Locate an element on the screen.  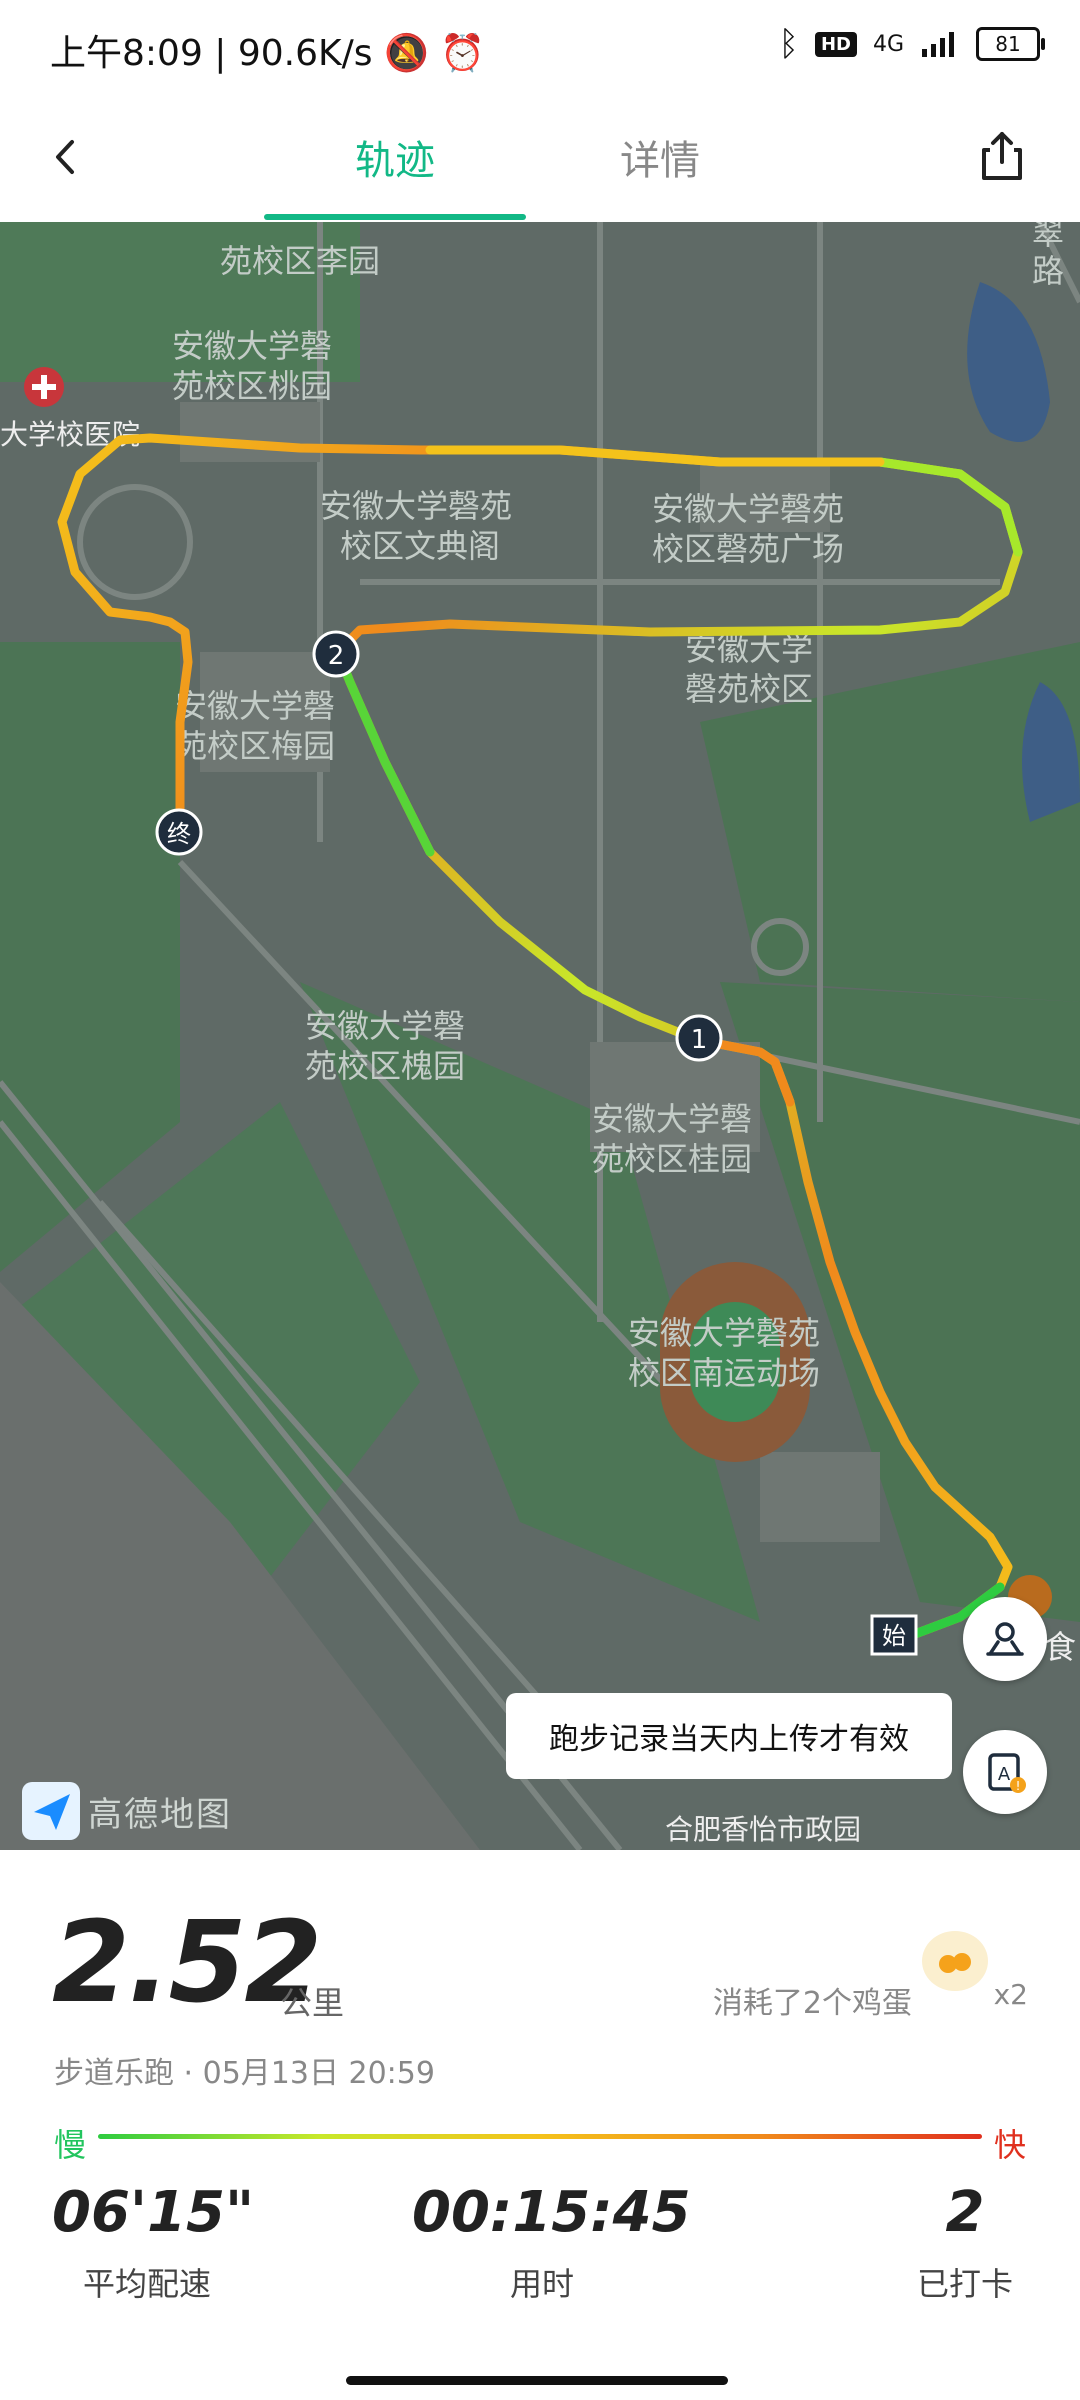
back-icon is located at coordinates (67, 157).